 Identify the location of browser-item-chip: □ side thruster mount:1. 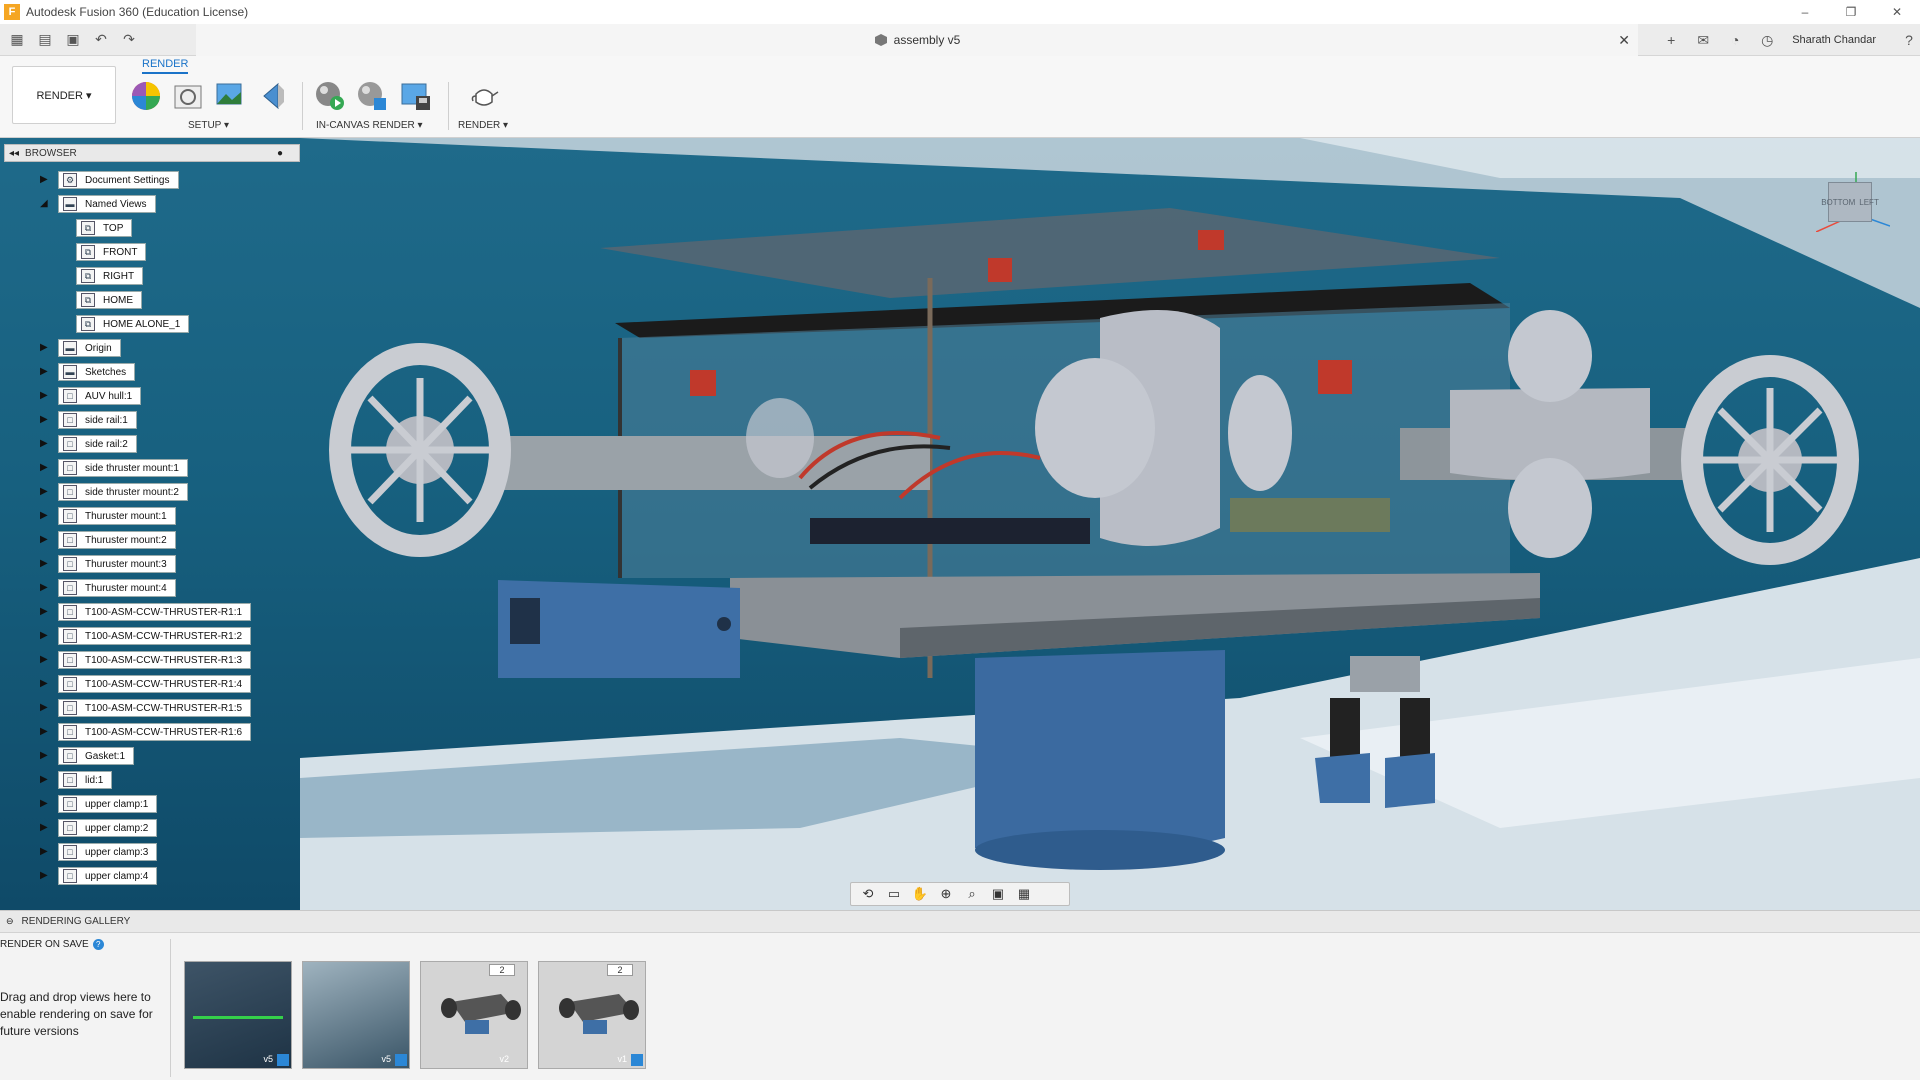
(123, 468).